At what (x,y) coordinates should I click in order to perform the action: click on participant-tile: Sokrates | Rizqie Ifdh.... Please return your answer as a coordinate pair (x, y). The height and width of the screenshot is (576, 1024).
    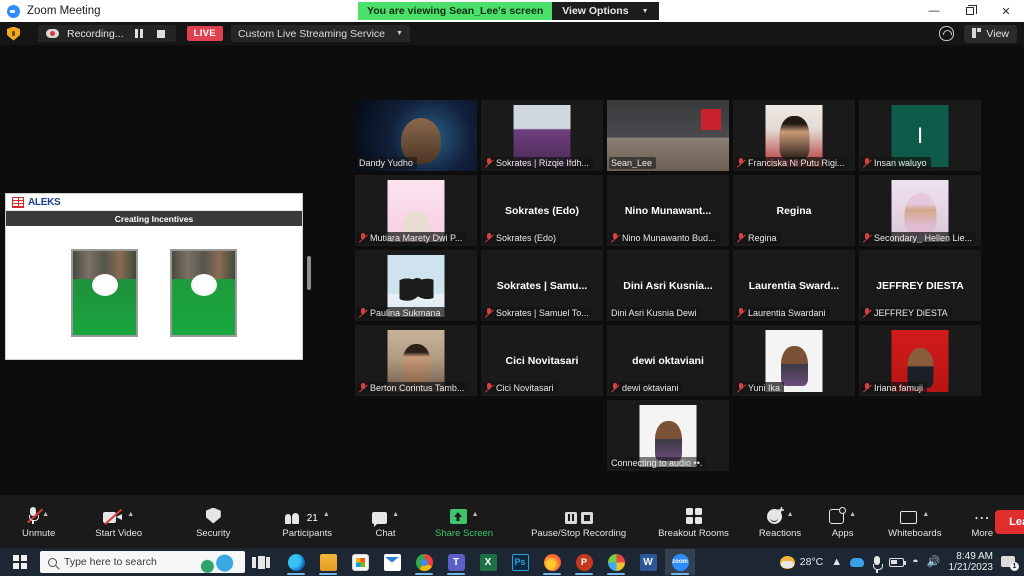
    Looking at the image, I should click on (542, 135).